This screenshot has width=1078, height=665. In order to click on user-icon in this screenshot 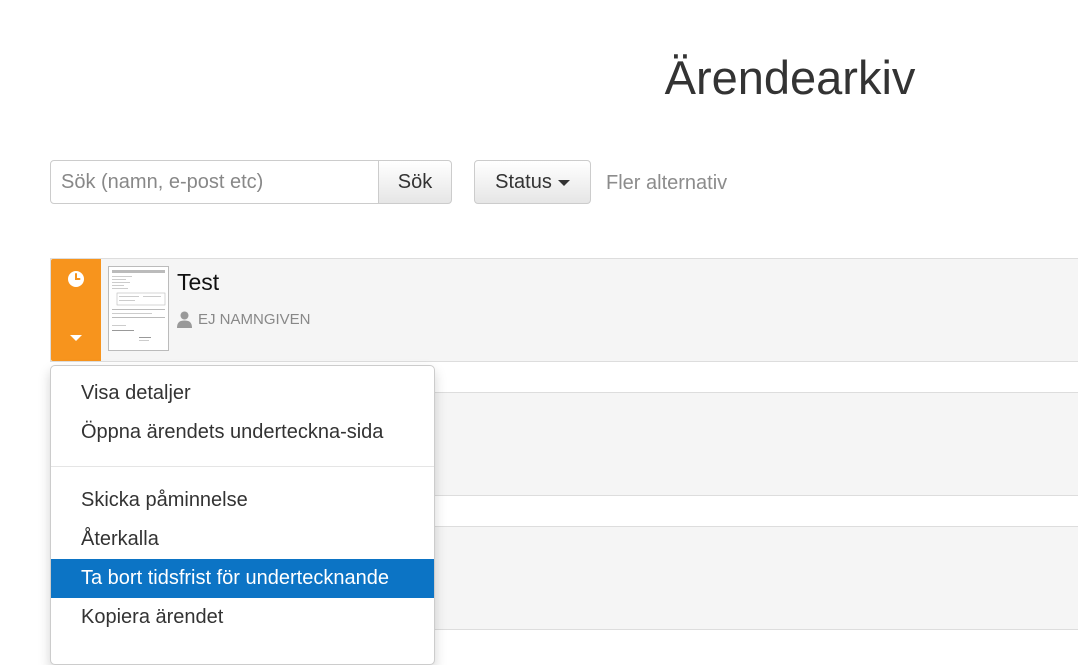, I will do `click(184, 319)`.